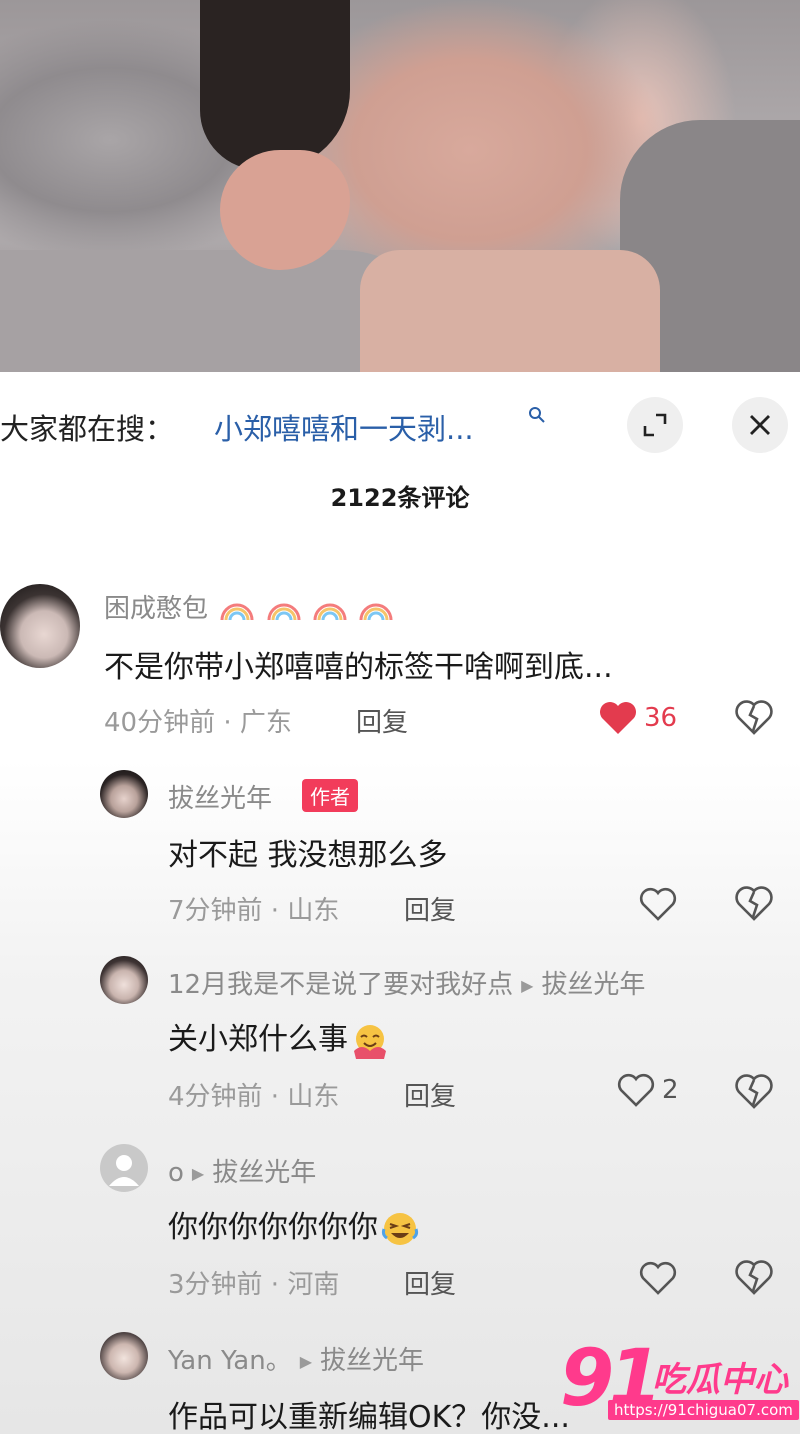  Describe the element at coordinates (400, 498) in the screenshot. I see `comment-count-title: 2122条评论` at that location.